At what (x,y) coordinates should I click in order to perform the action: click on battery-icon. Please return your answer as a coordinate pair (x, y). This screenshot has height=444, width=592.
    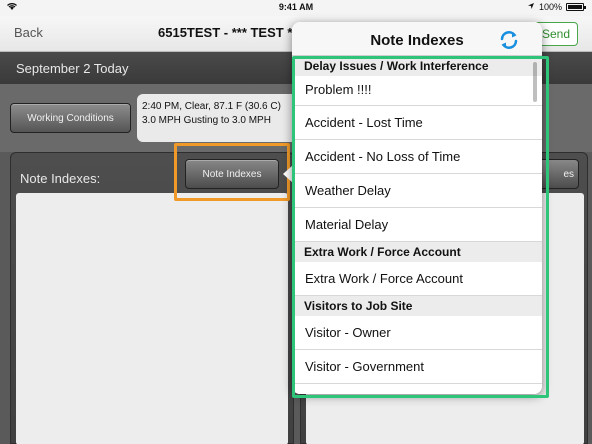
    Looking at the image, I should click on (576, 7).